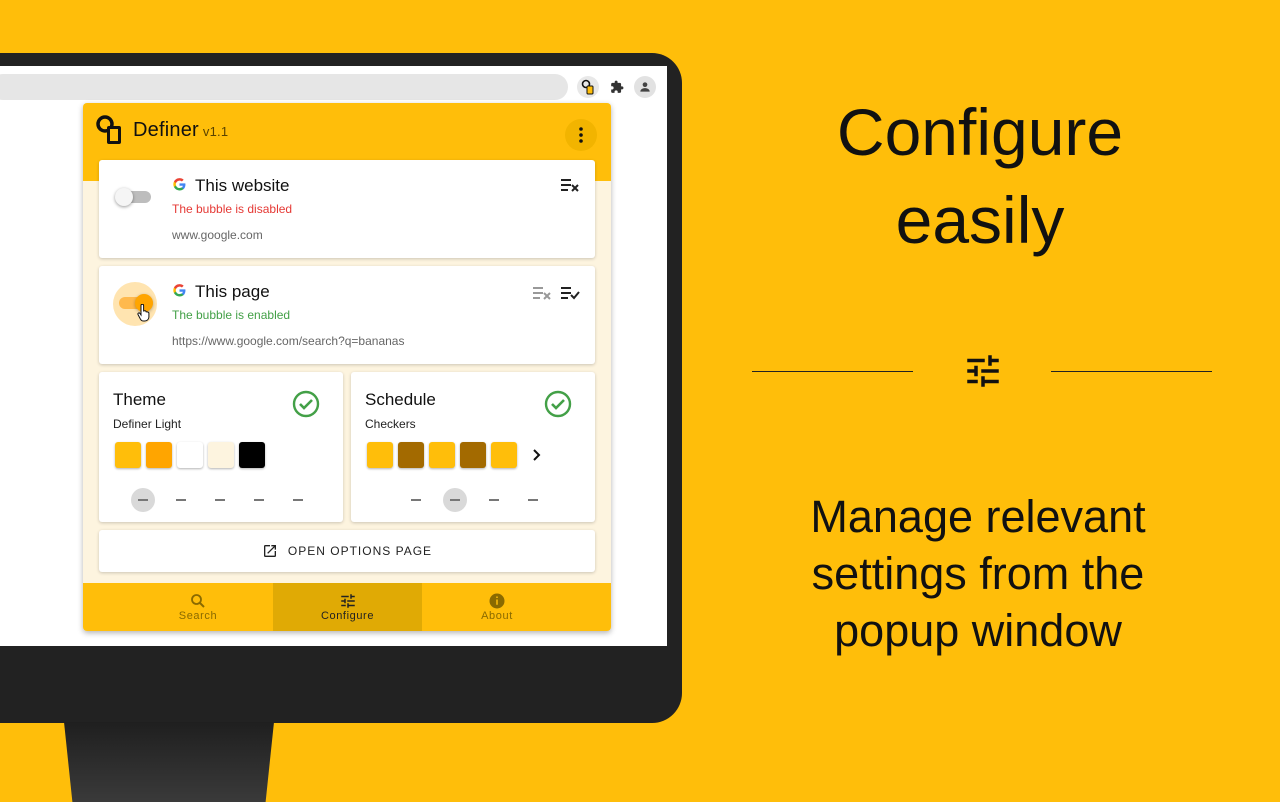 Image resolution: width=1280 pixels, height=802 pixels. Describe the element at coordinates (536, 457) in the screenshot. I see `chevron-right-icon` at that location.